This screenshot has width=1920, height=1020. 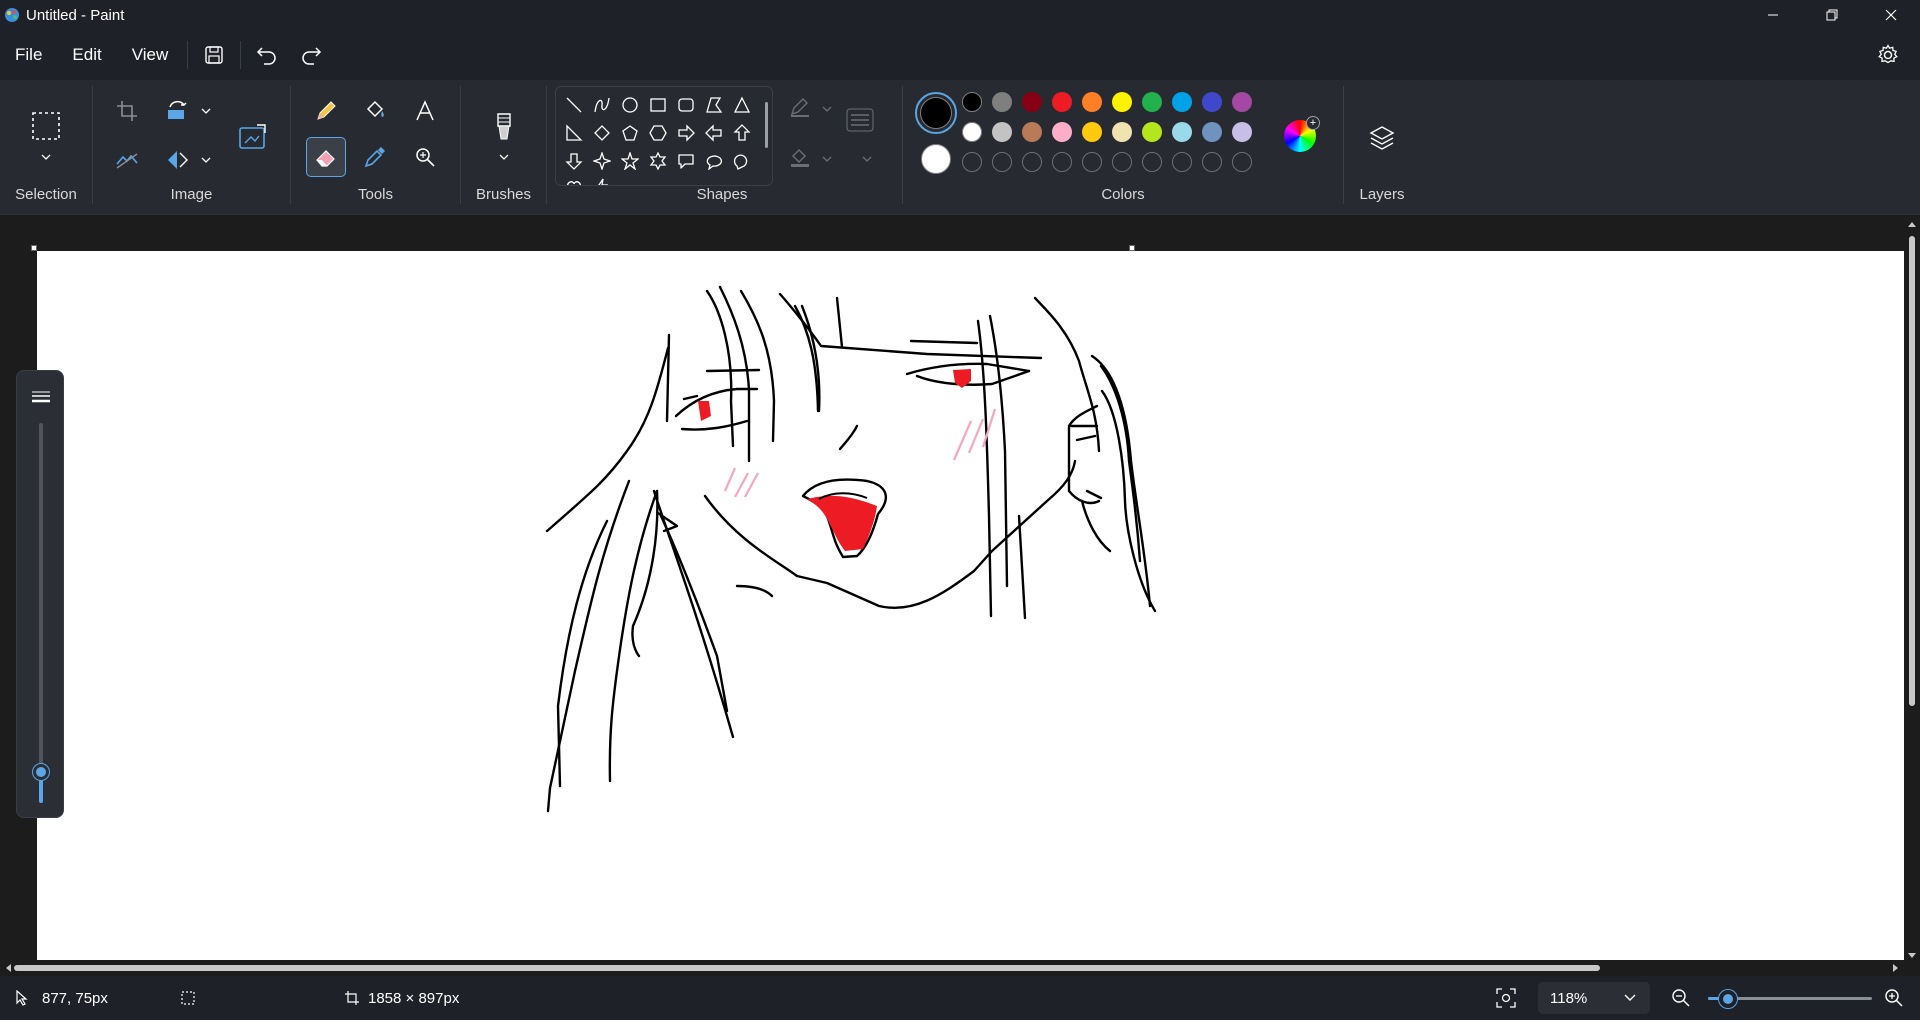 I want to click on shape-triangle, so click(x=742, y=105).